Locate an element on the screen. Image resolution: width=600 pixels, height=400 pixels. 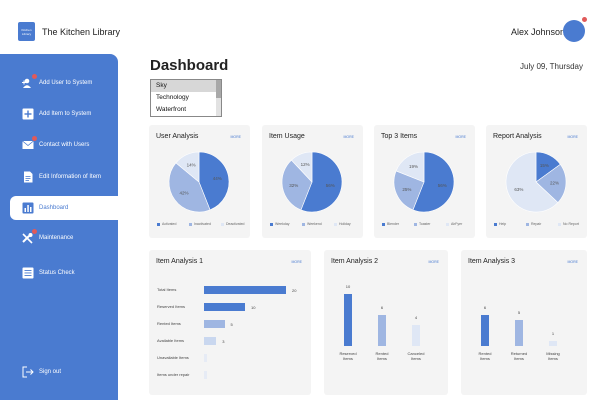
legend-item: Inactivated is located at coordinates (200, 224).